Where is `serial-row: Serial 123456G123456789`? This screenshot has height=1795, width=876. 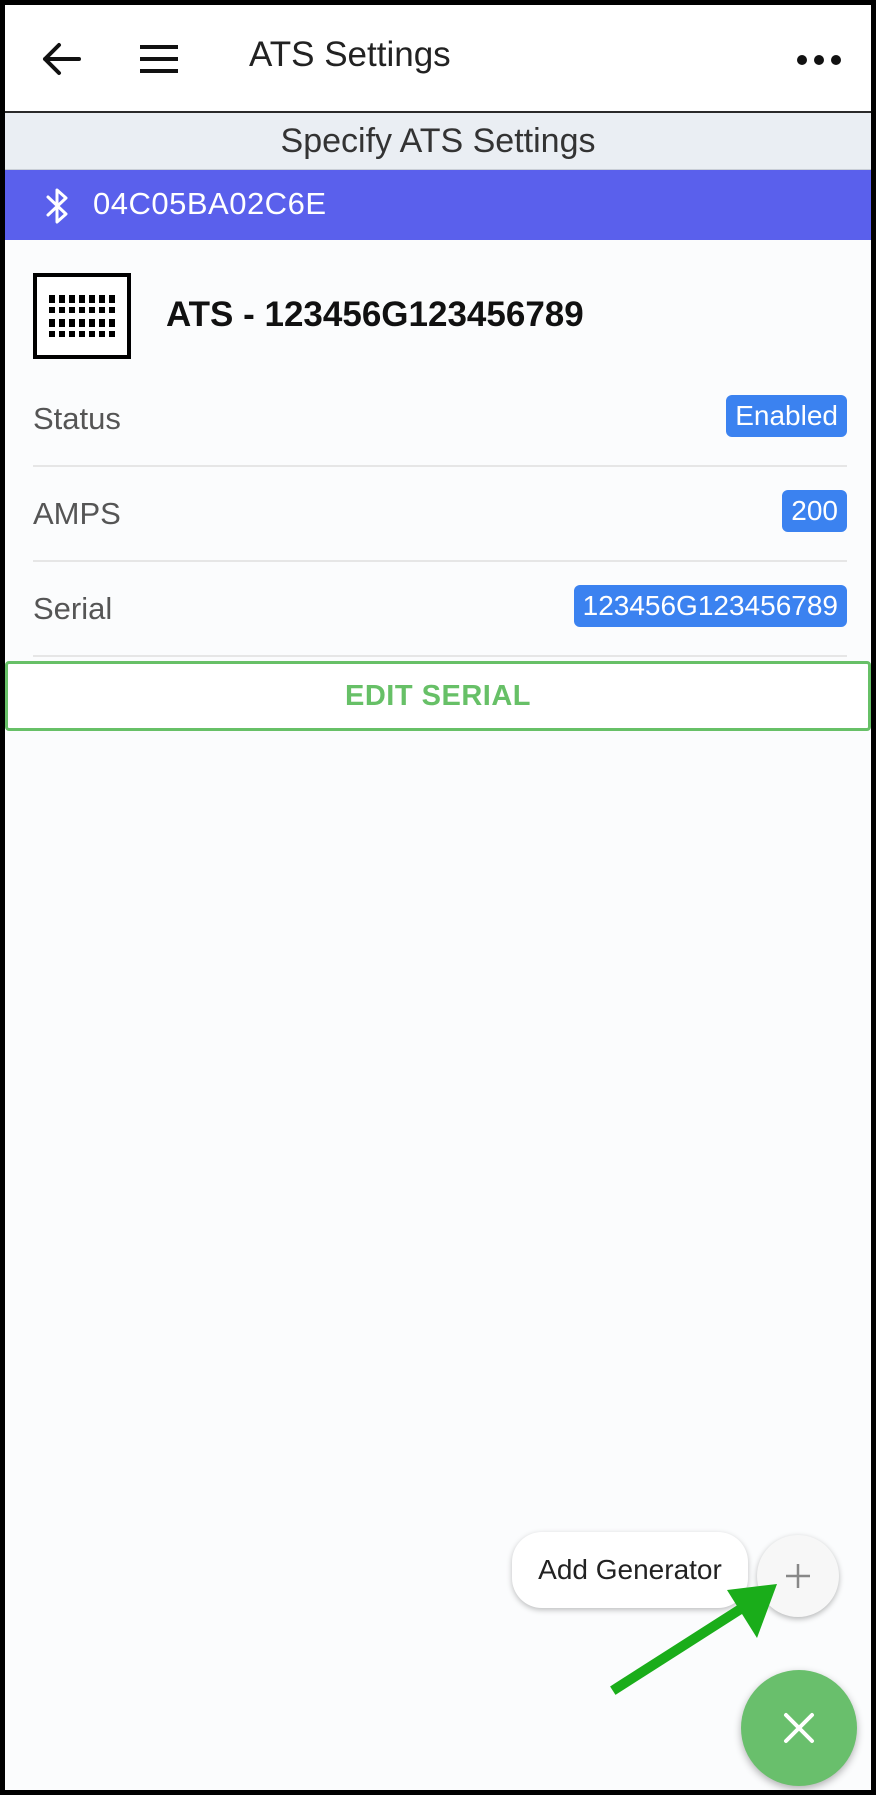 serial-row: Serial 123456G123456789 is located at coordinates (440, 609).